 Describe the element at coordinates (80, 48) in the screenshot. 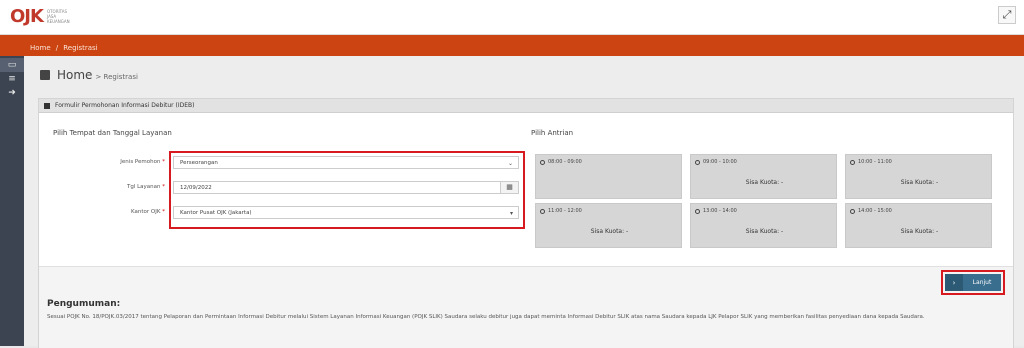

I see `breadcrumb-current: Registrasi` at that location.